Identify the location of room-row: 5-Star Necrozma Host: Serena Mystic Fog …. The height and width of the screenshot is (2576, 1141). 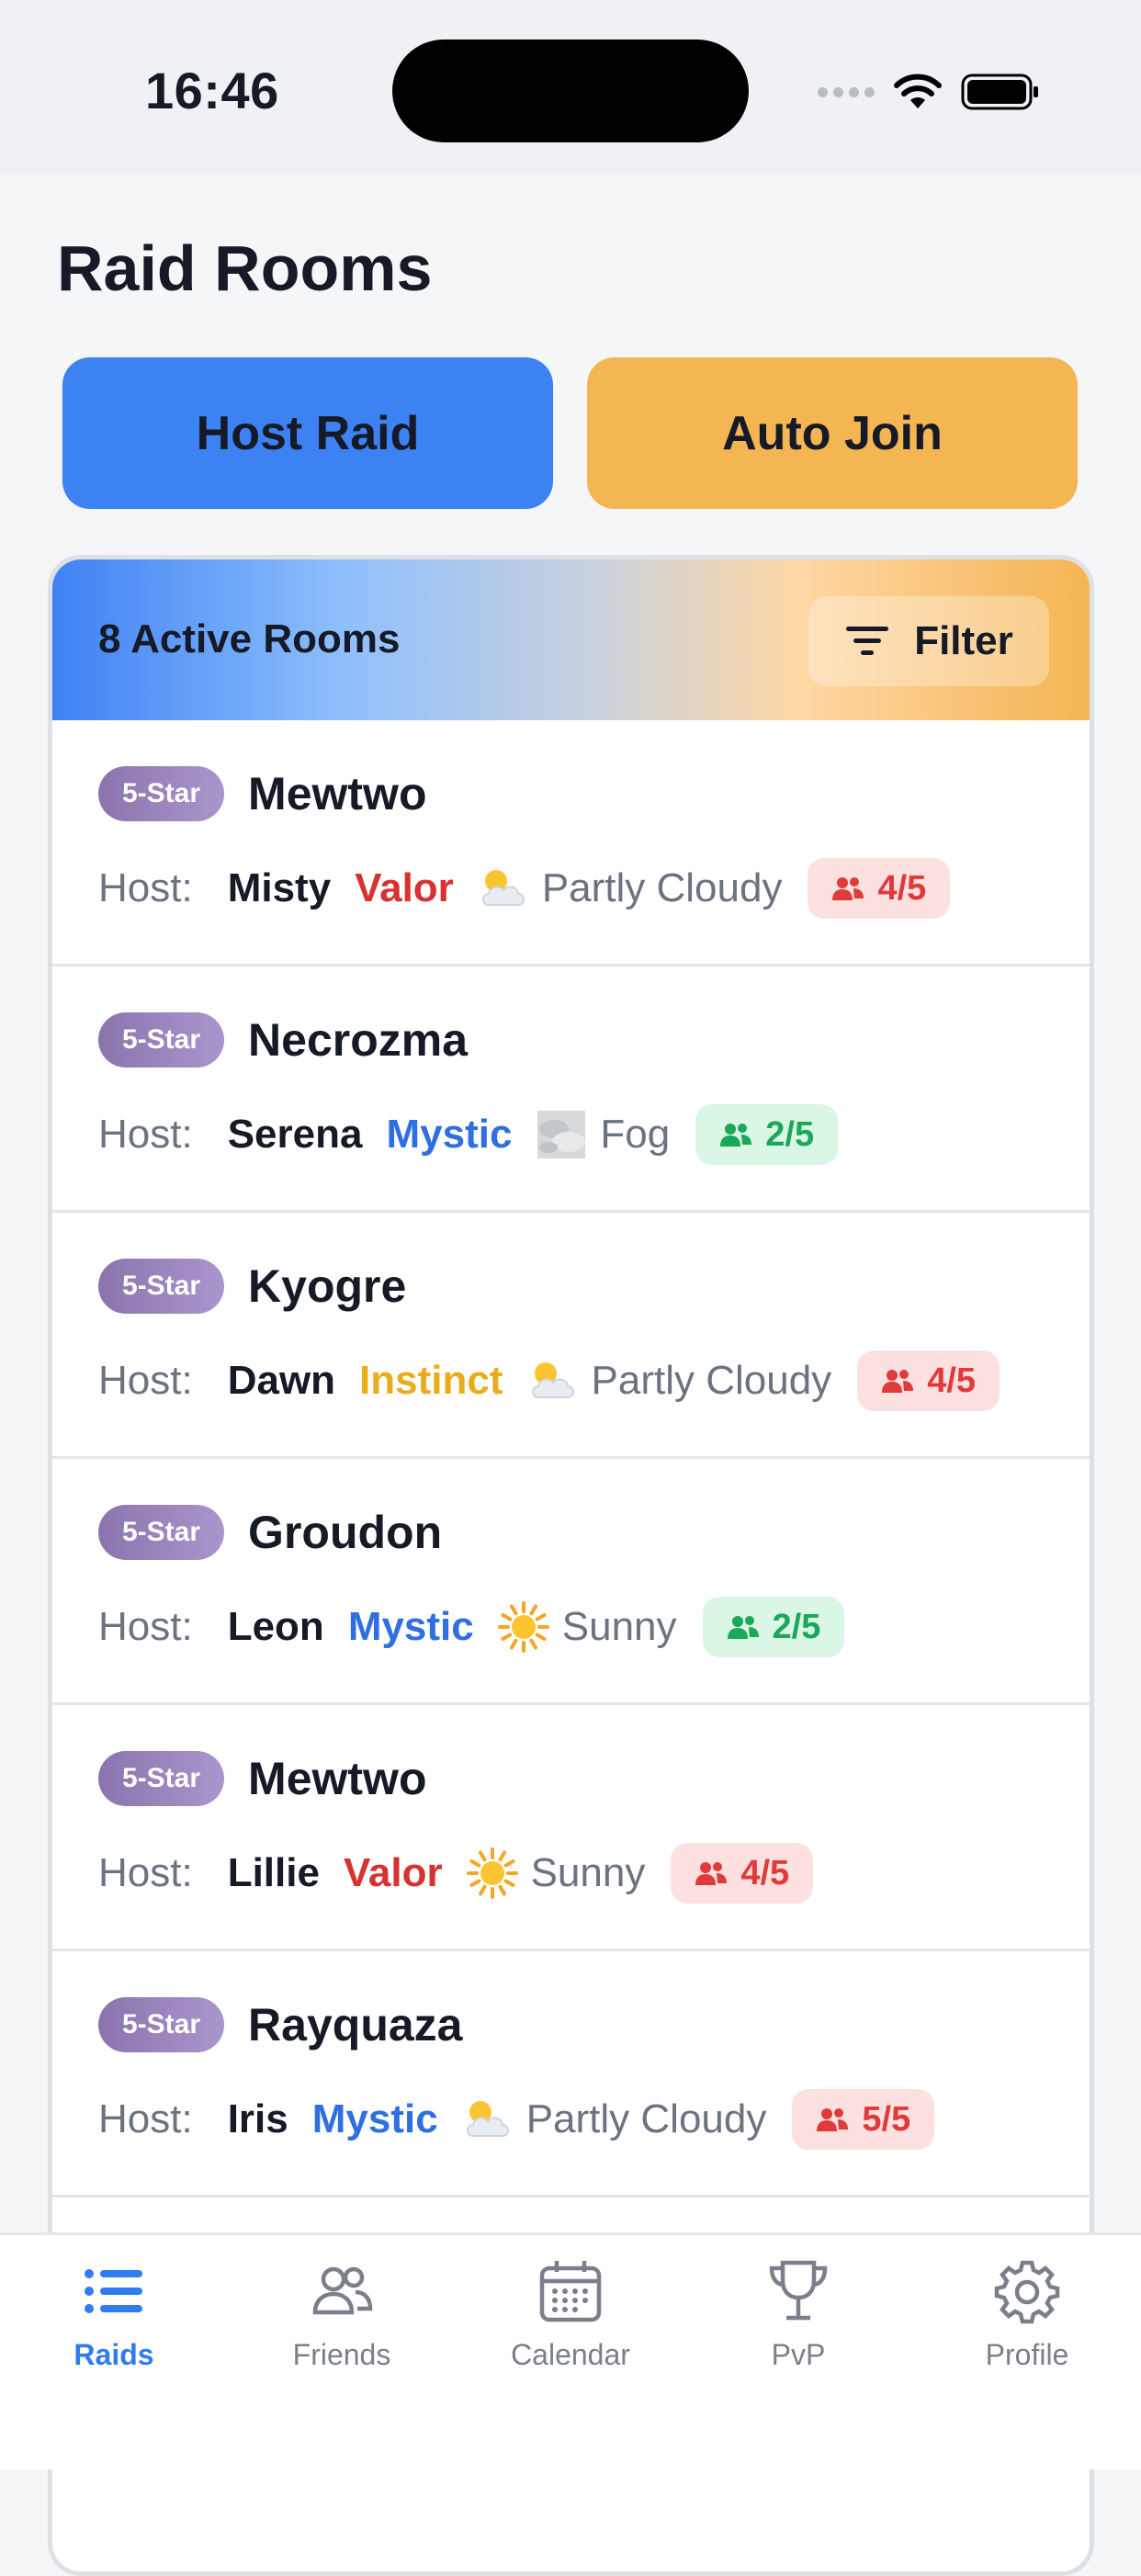
(571, 1089).